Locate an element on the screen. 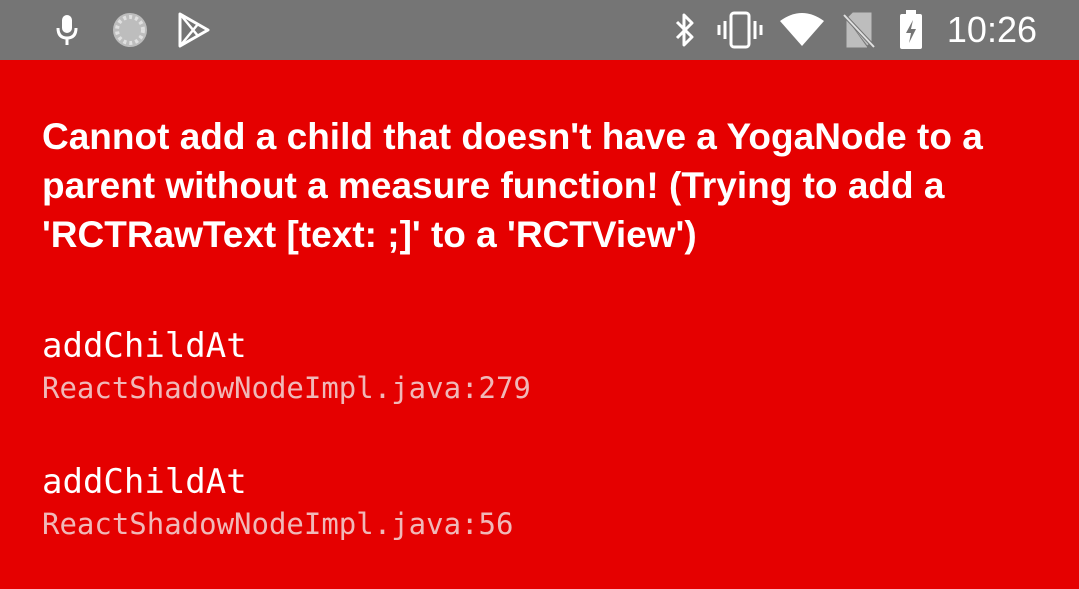  stack-frame: addChildAt ReactShadowNodeImpl.java:279 is located at coordinates (286, 366).